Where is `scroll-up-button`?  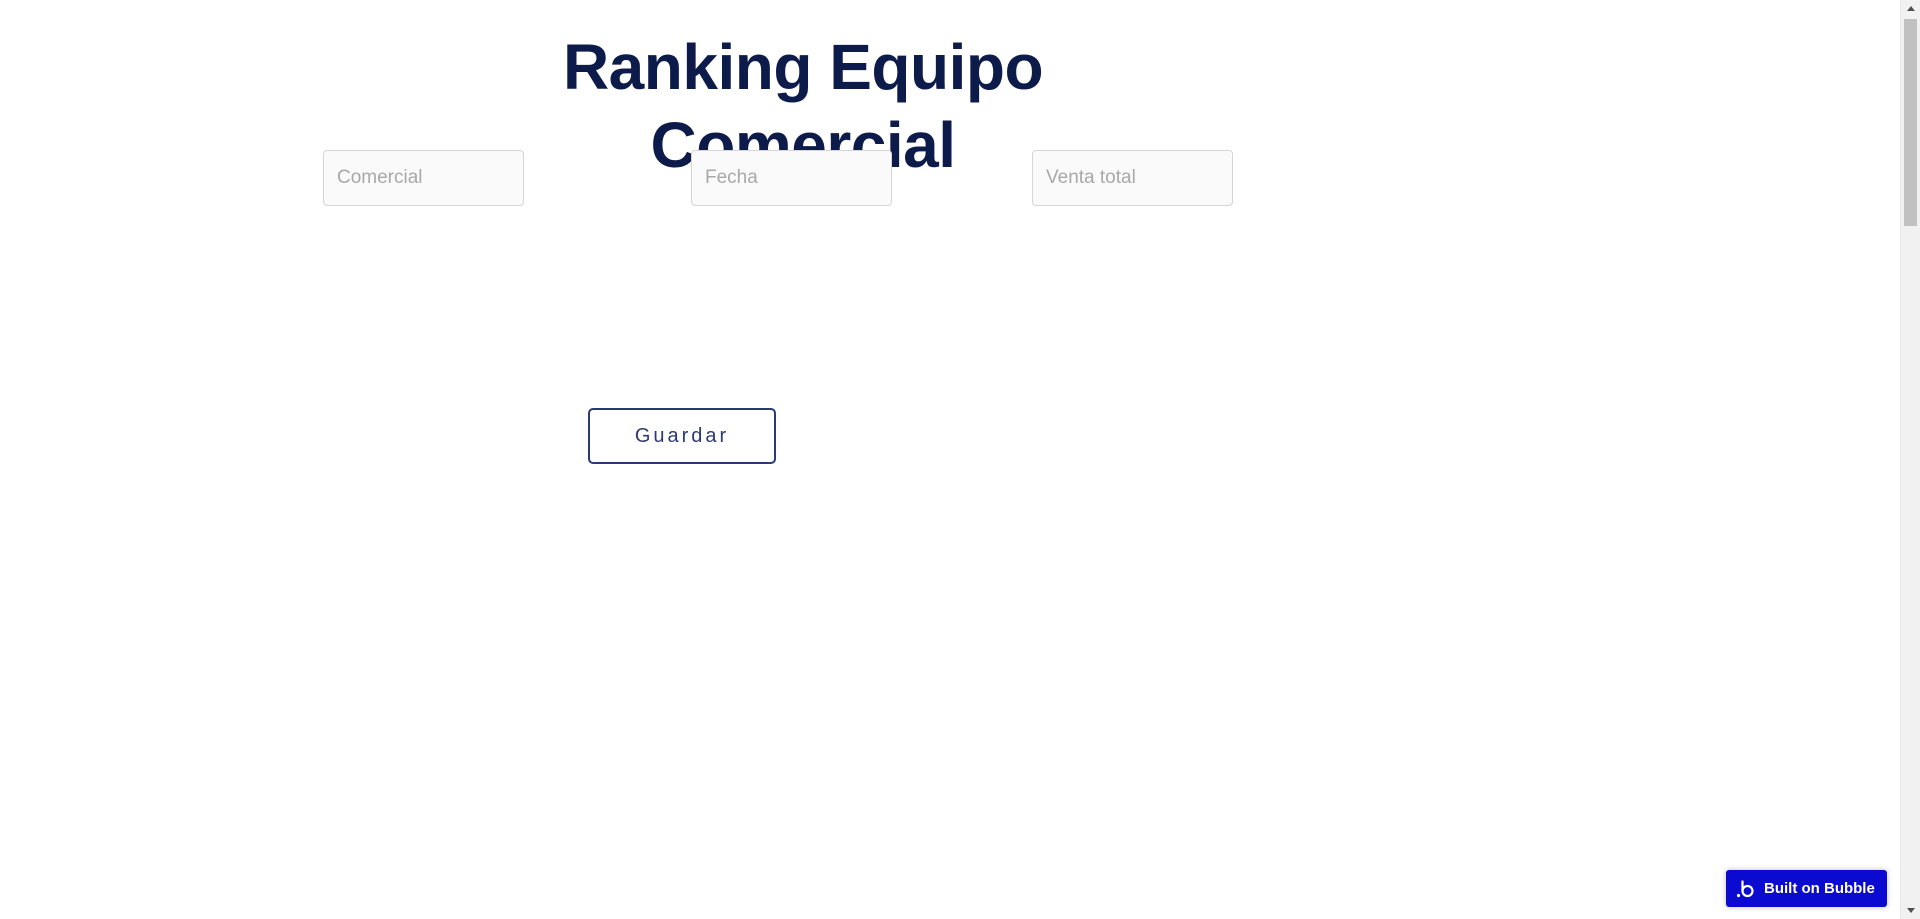 scroll-up-button is located at coordinates (1910, 8).